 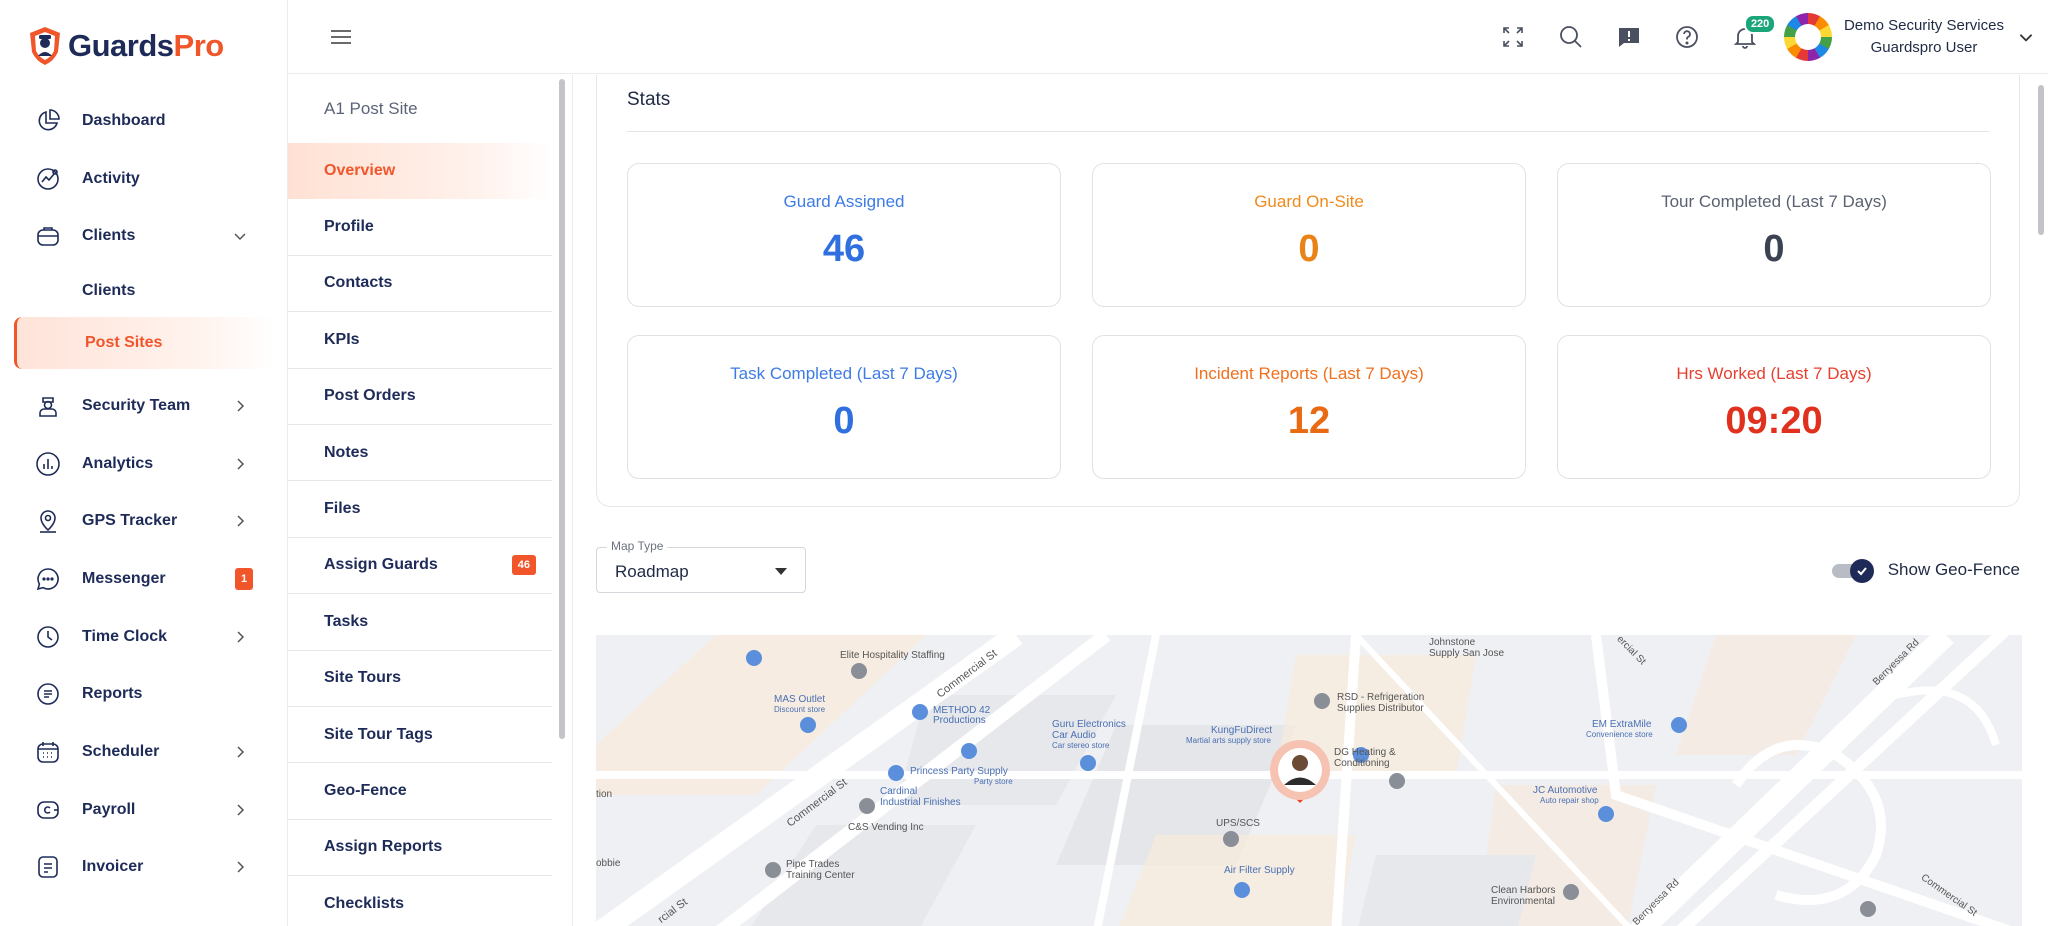 What do you see at coordinates (48, 637) in the screenshot?
I see `clock-icon` at bounding box center [48, 637].